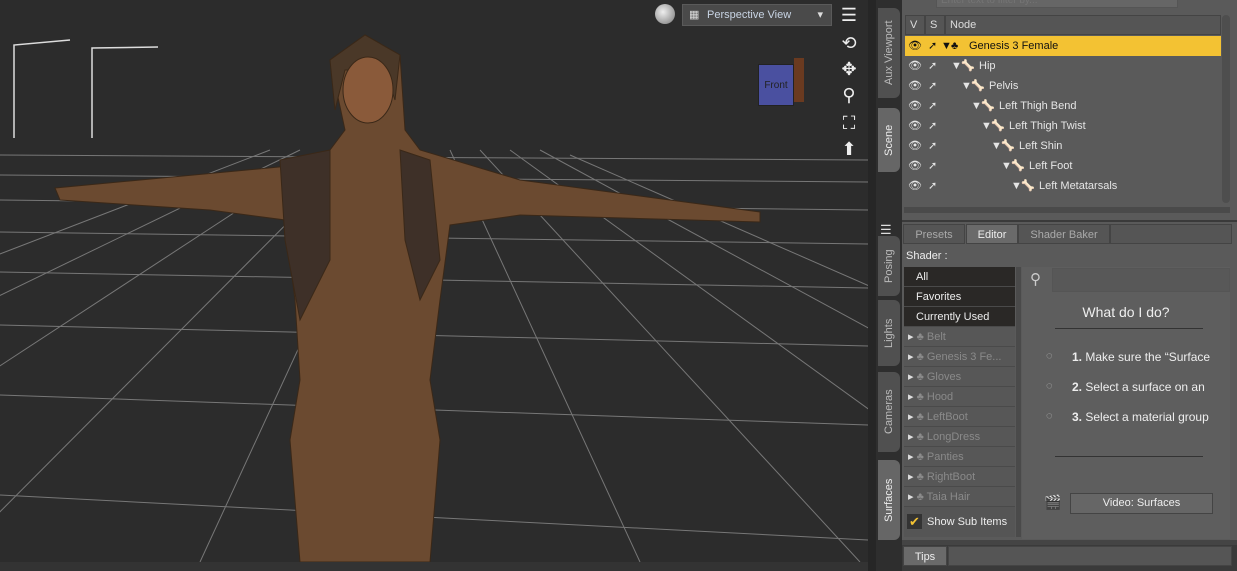 Image resolution: width=1237 pixels, height=571 pixels. Describe the element at coordinates (959, 457) in the screenshot. I see `surface-item: ▸ ♣ Panties` at that location.